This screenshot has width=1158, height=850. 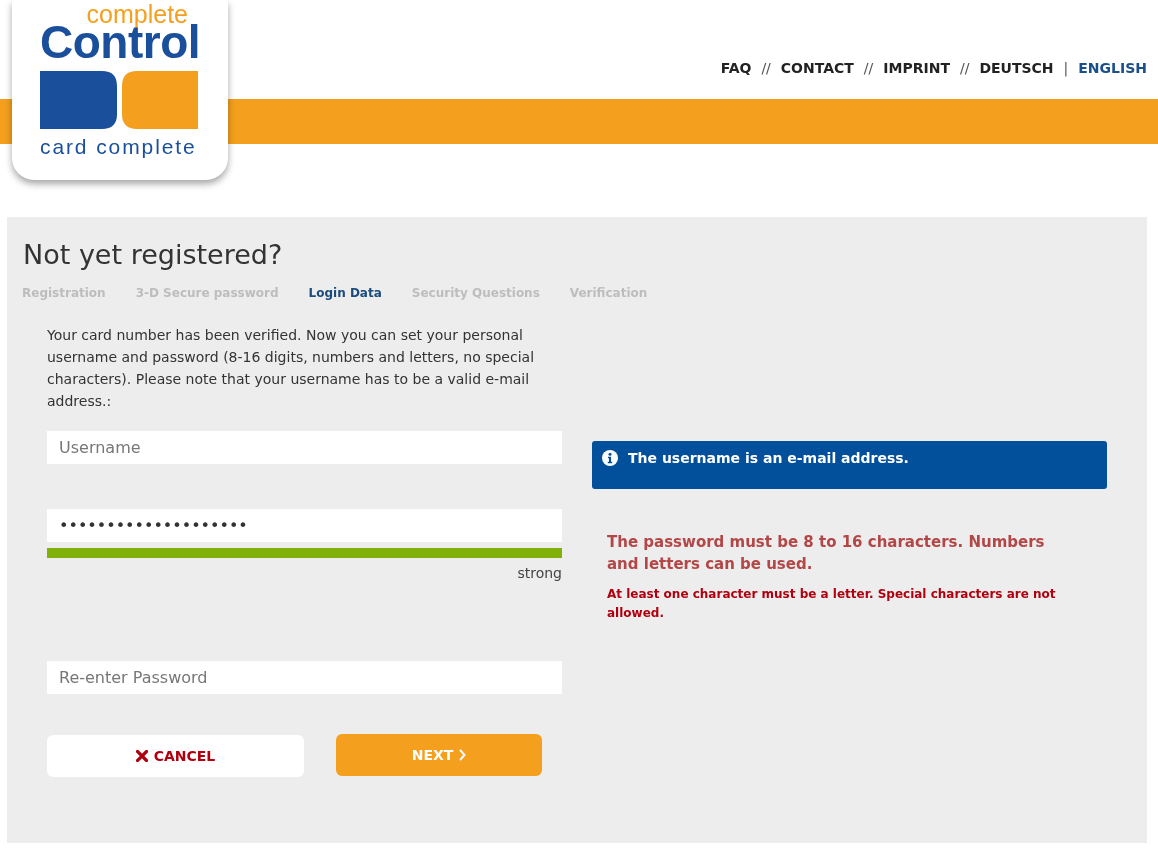 What do you see at coordinates (345, 293) in the screenshot?
I see `step-label: Login Data` at bounding box center [345, 293].